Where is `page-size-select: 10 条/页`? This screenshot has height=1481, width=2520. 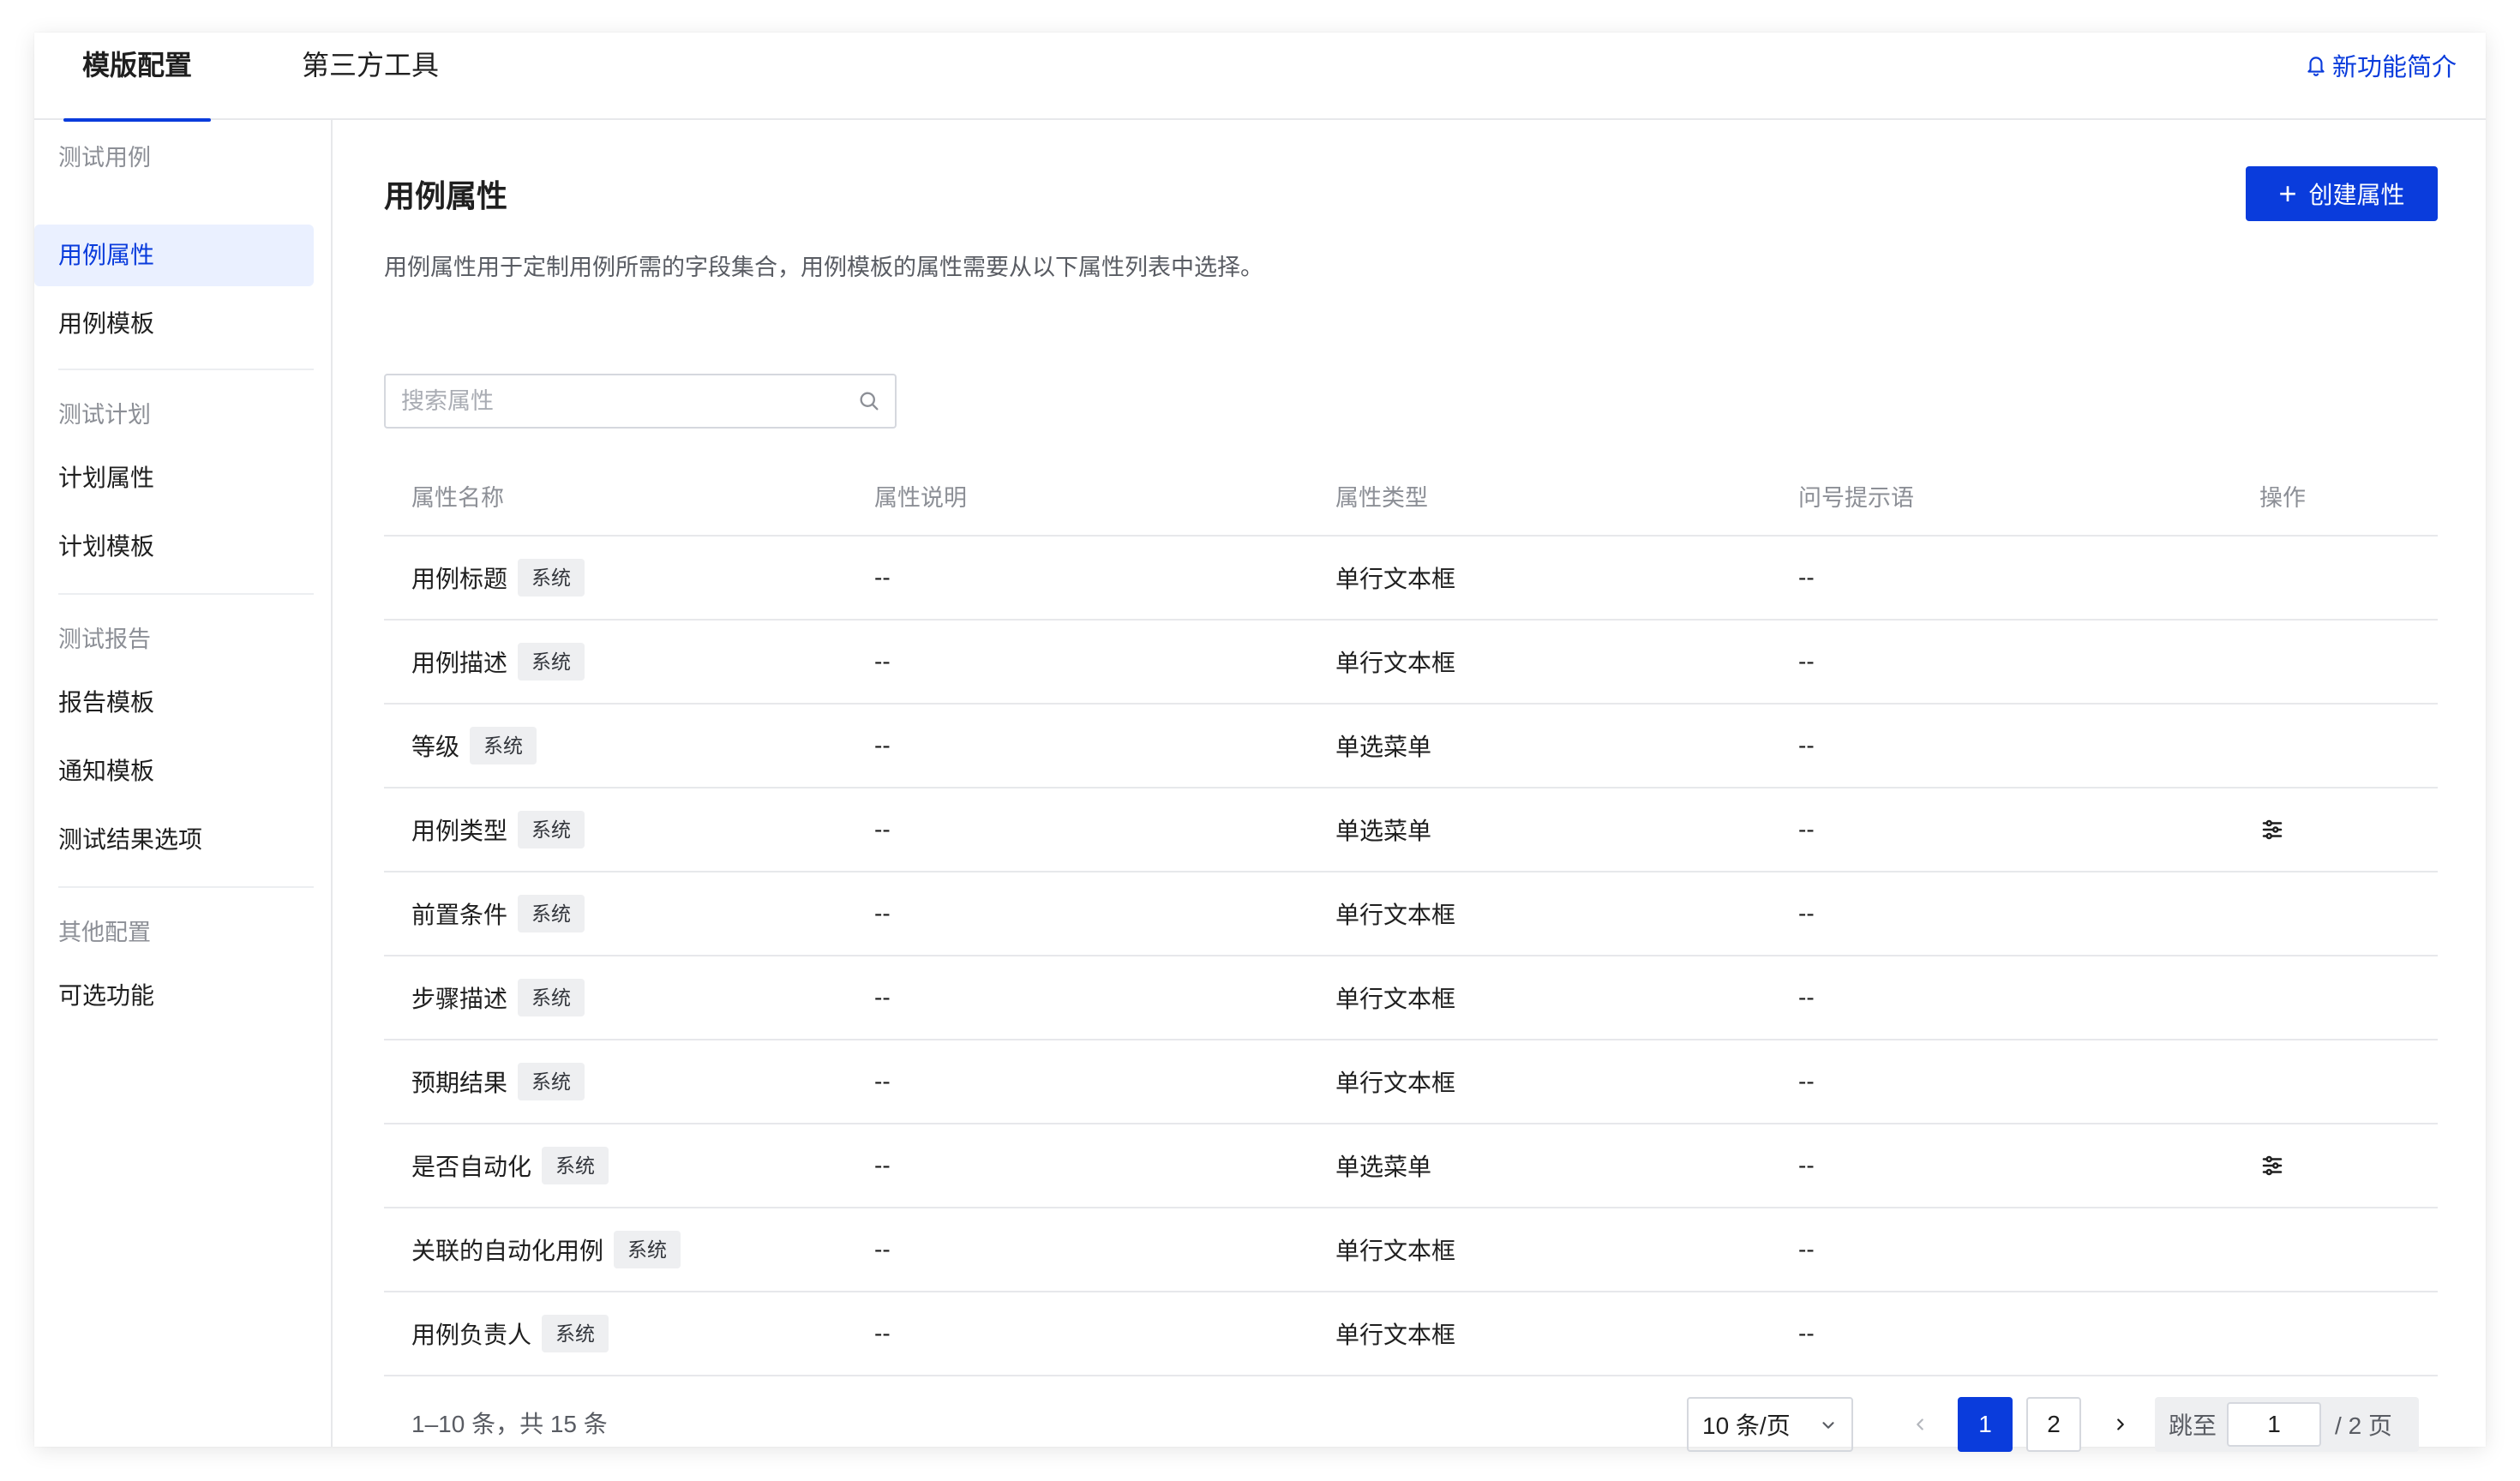
page-size-select: 10 条/页 is located at coordinates (1770, 1424).